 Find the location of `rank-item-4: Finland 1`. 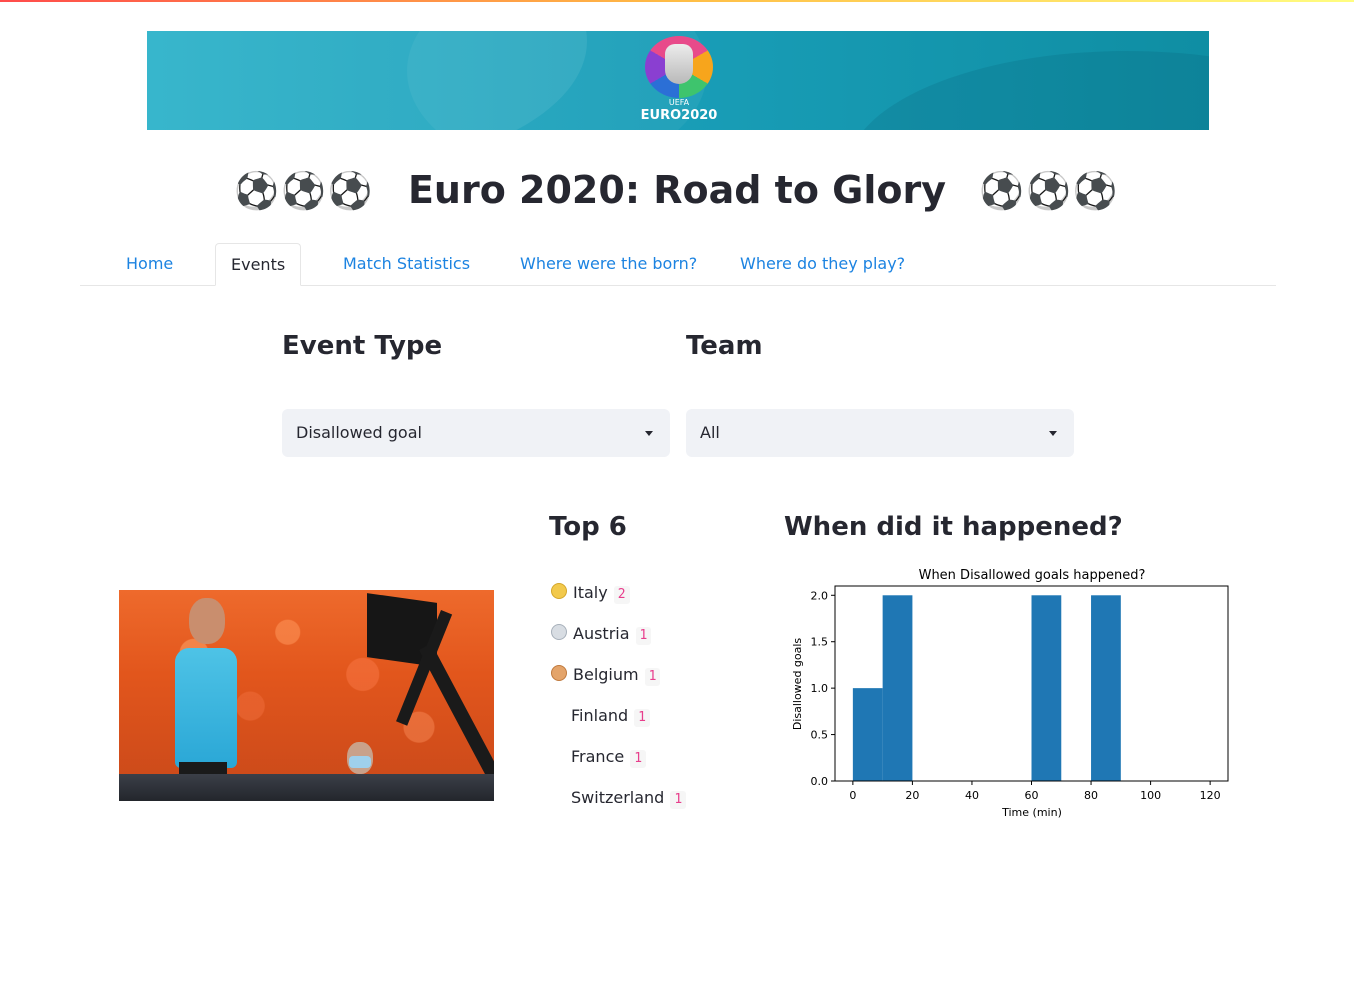

rank-item-4: Finland 1 is located at coordinates (610, 716).